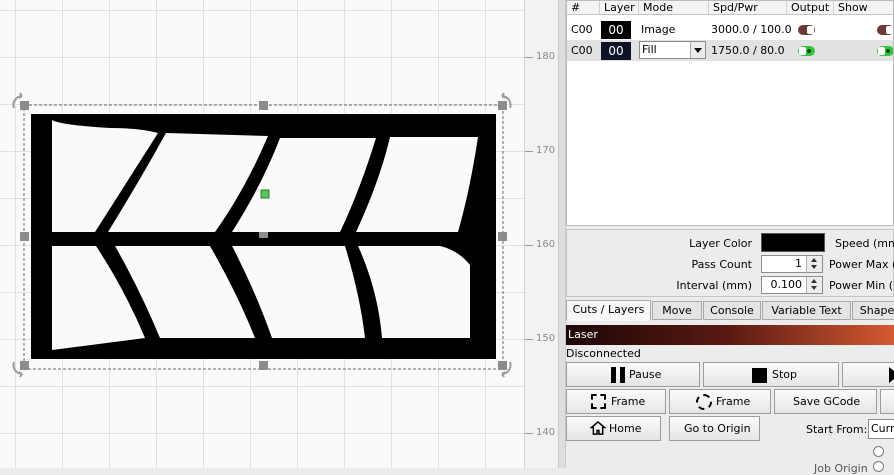  I want to click on tab-variable-text: Variable Text, so click(806, 310).